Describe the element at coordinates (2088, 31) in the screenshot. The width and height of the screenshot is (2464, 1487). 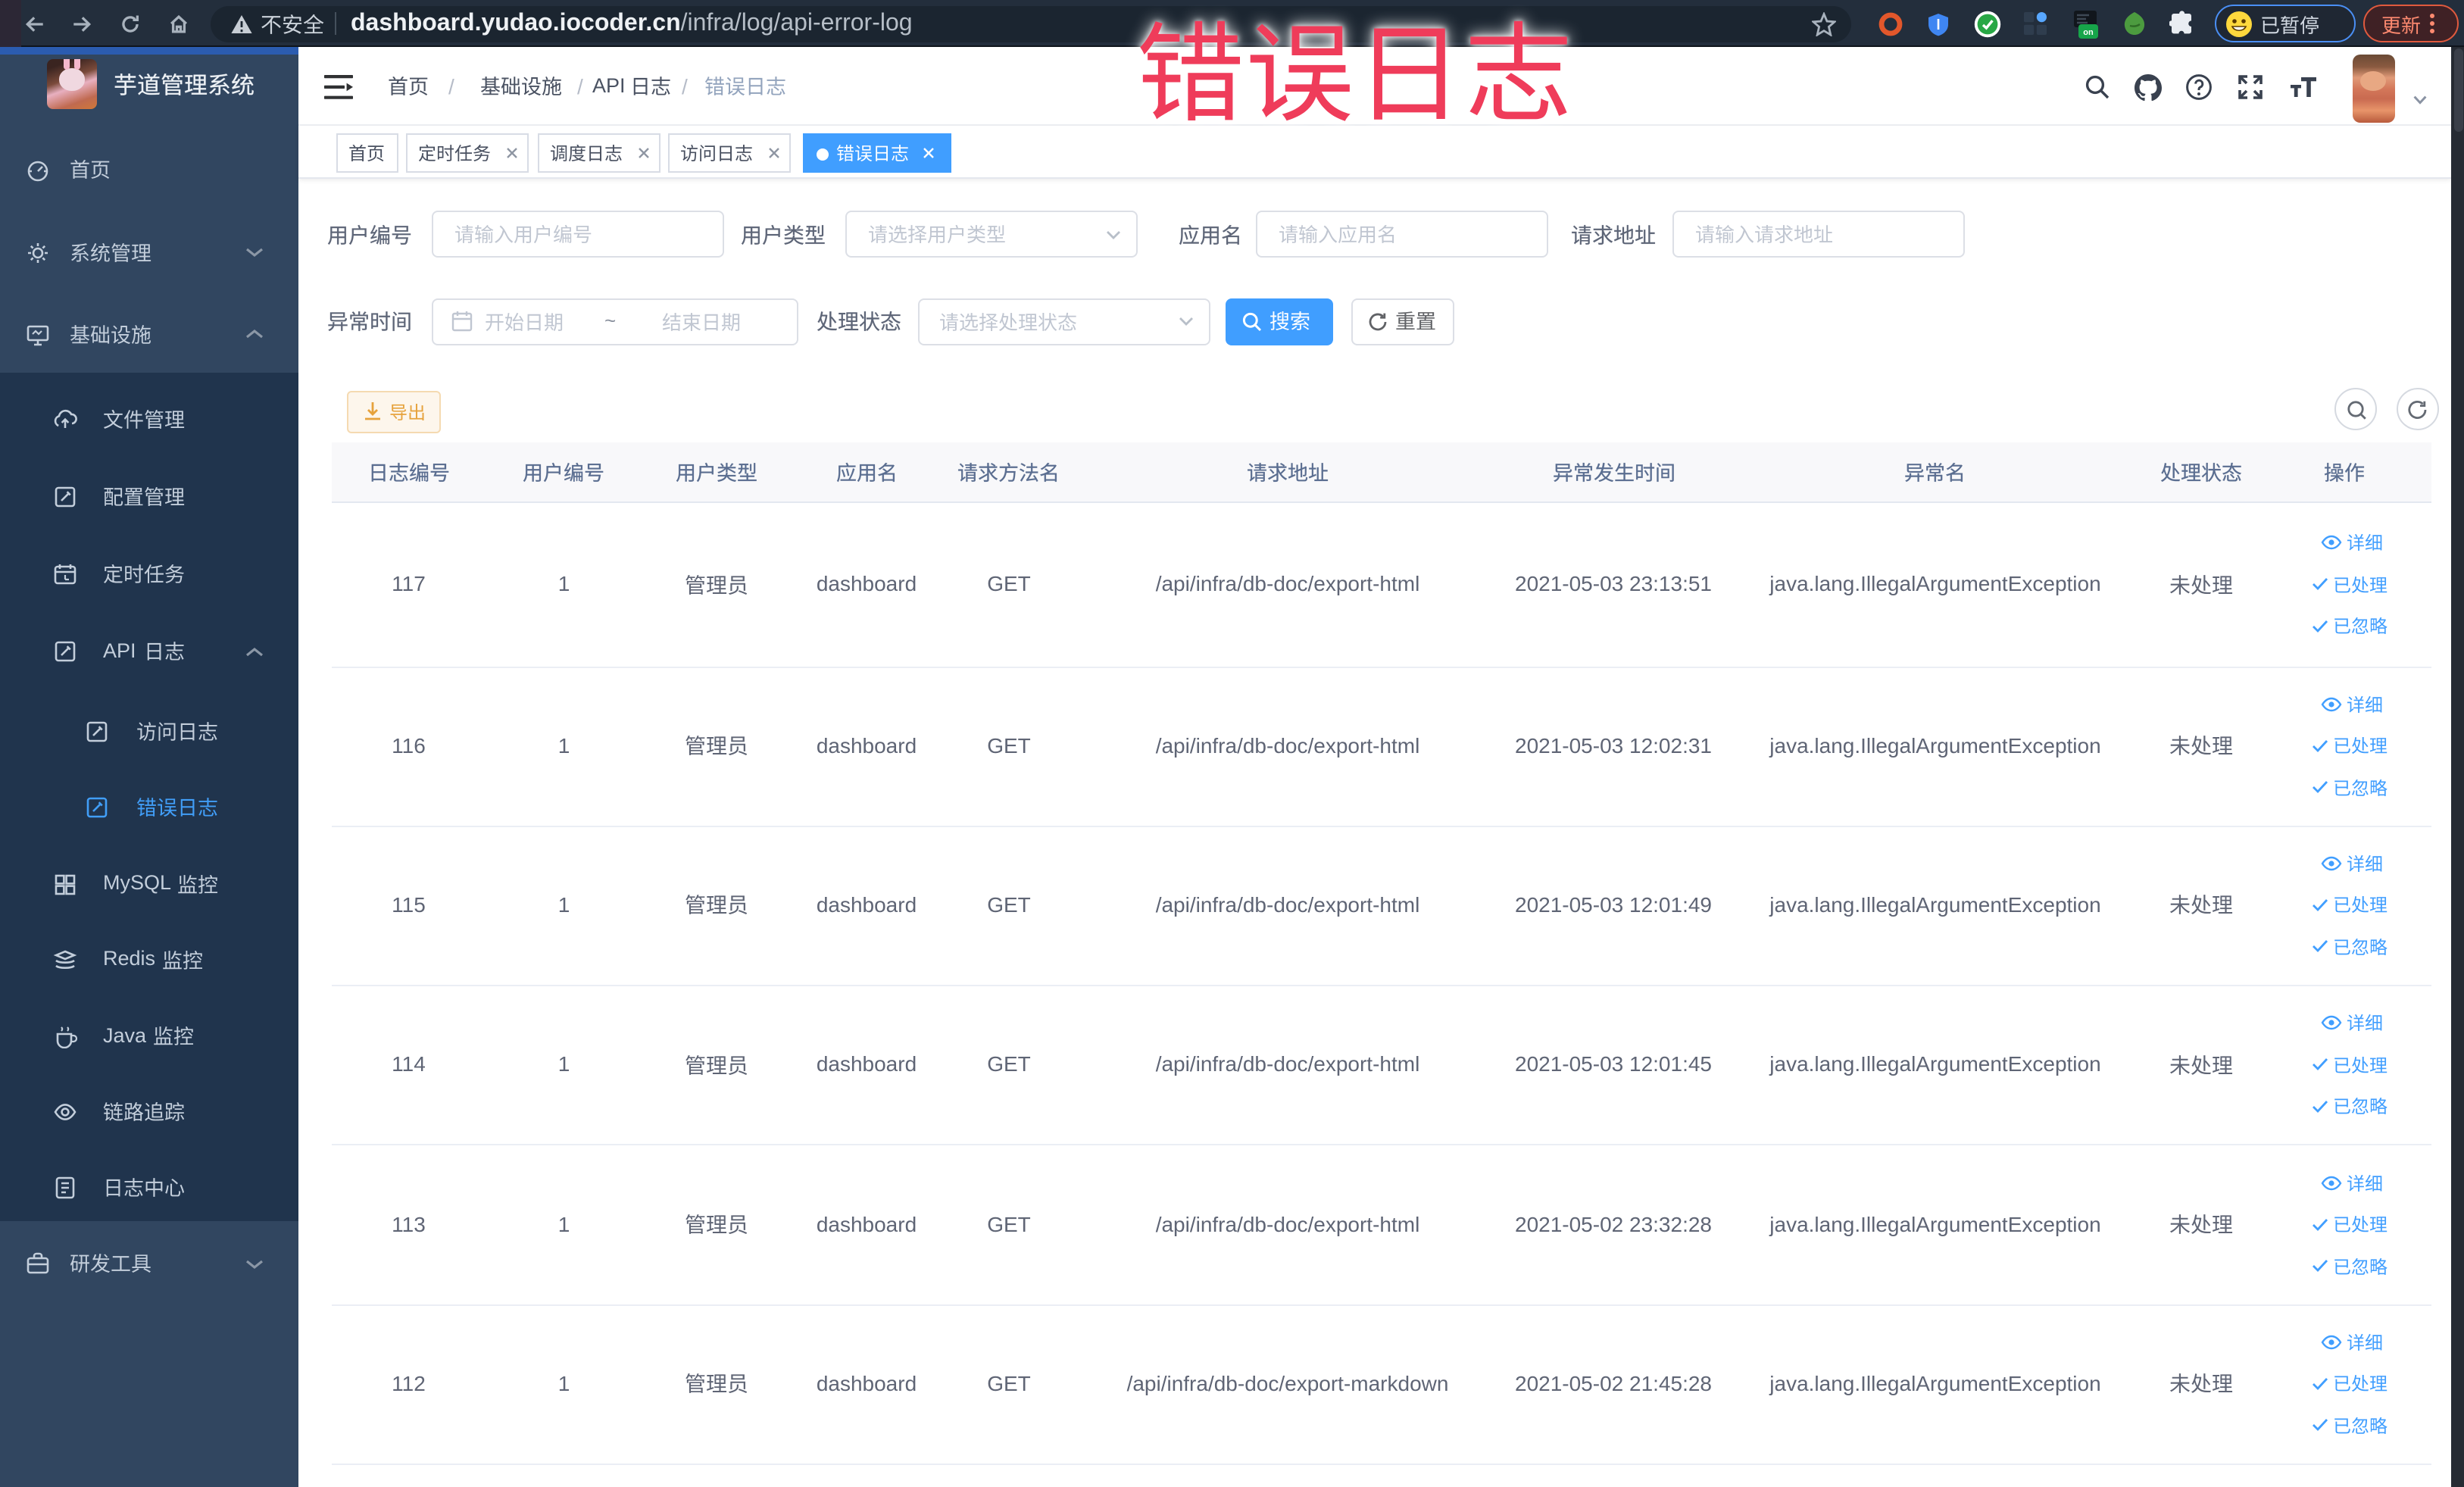
I see `svg-text: on` at that location.